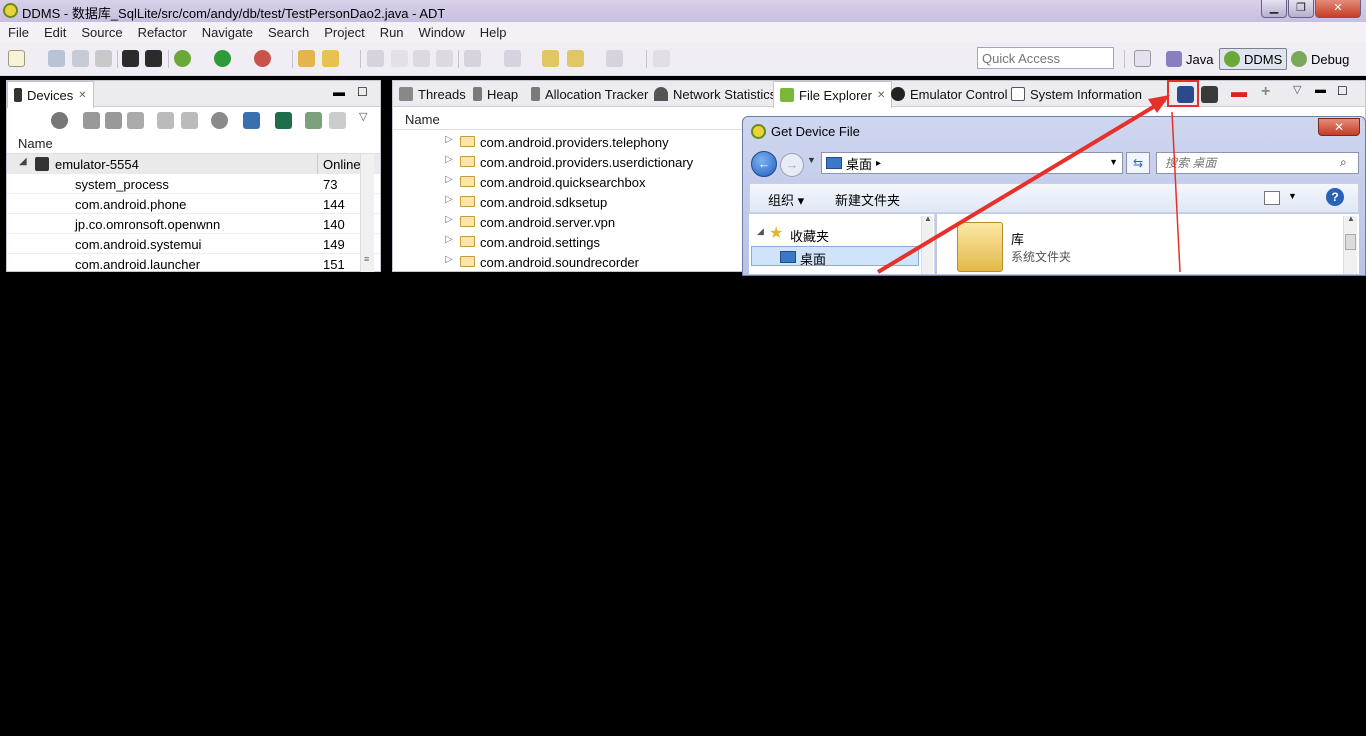 The height and width of the screenshot is (736, 1366). I want to click on annotation-thin-line, so click(1176, 192).